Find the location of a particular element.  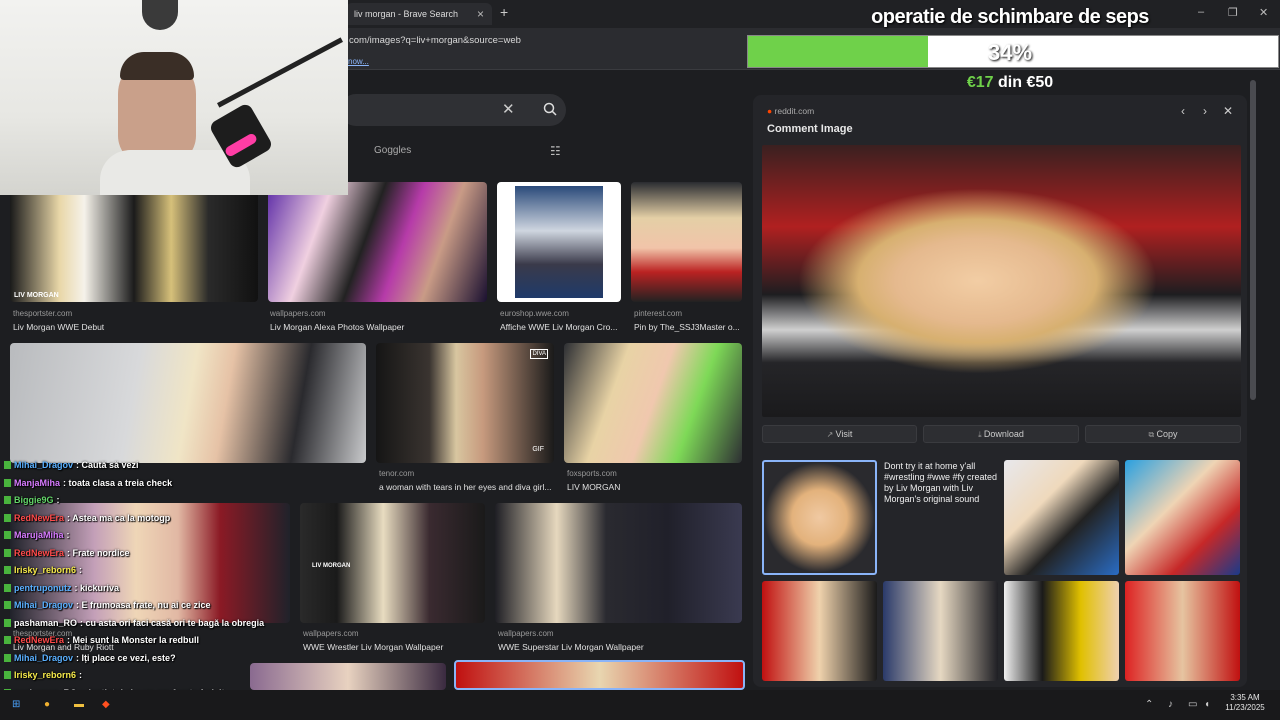

next-icon: › is located at coordinates (1205, 111).